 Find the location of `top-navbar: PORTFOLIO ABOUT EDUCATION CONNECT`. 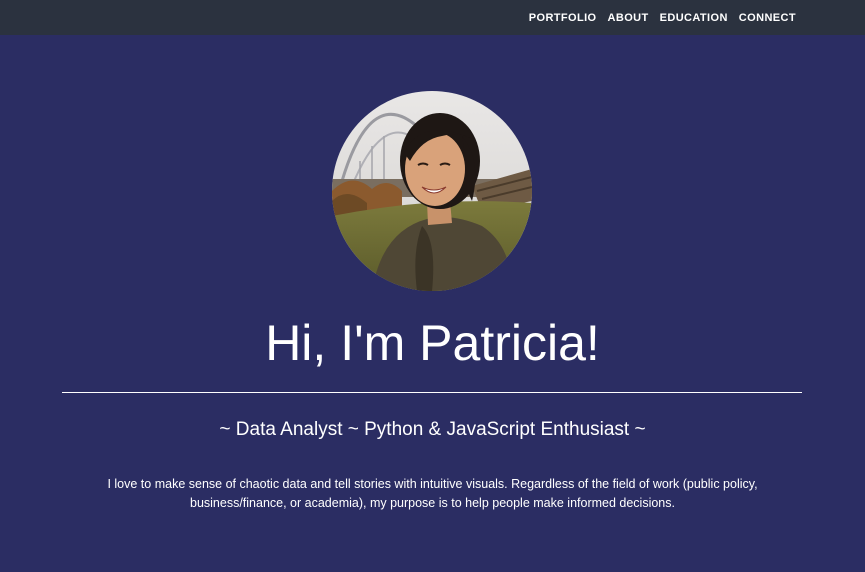

top-navbar: PORTFOLIO ABOUT EDUCATION CONNECT is located at coordinates (432, 17).